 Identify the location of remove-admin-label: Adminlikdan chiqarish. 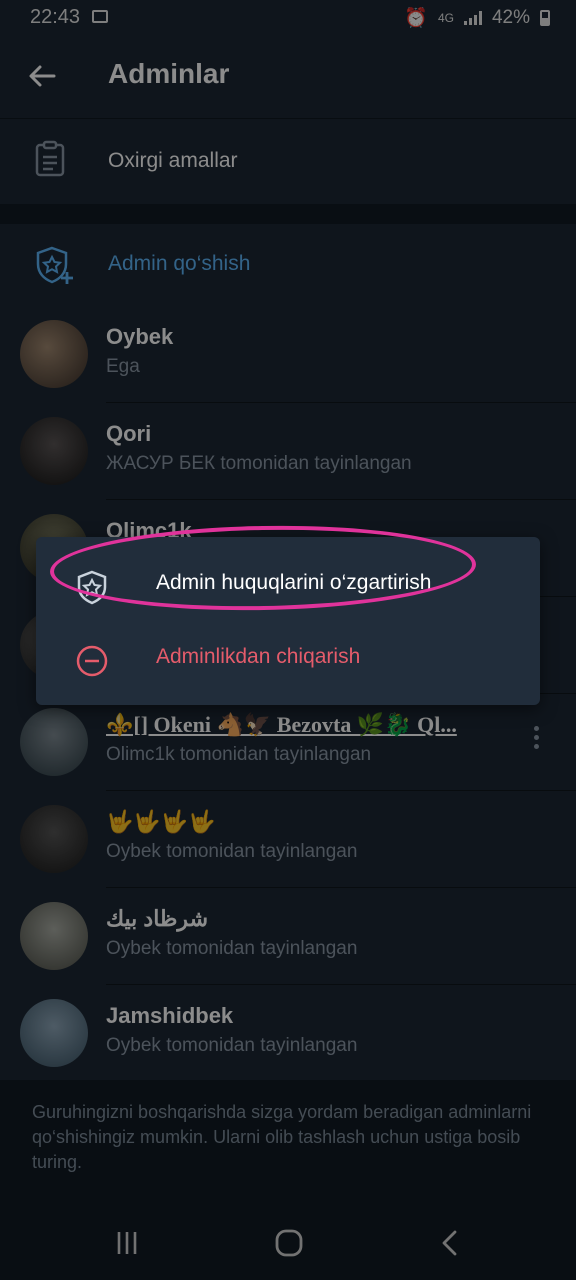
(258, 656).